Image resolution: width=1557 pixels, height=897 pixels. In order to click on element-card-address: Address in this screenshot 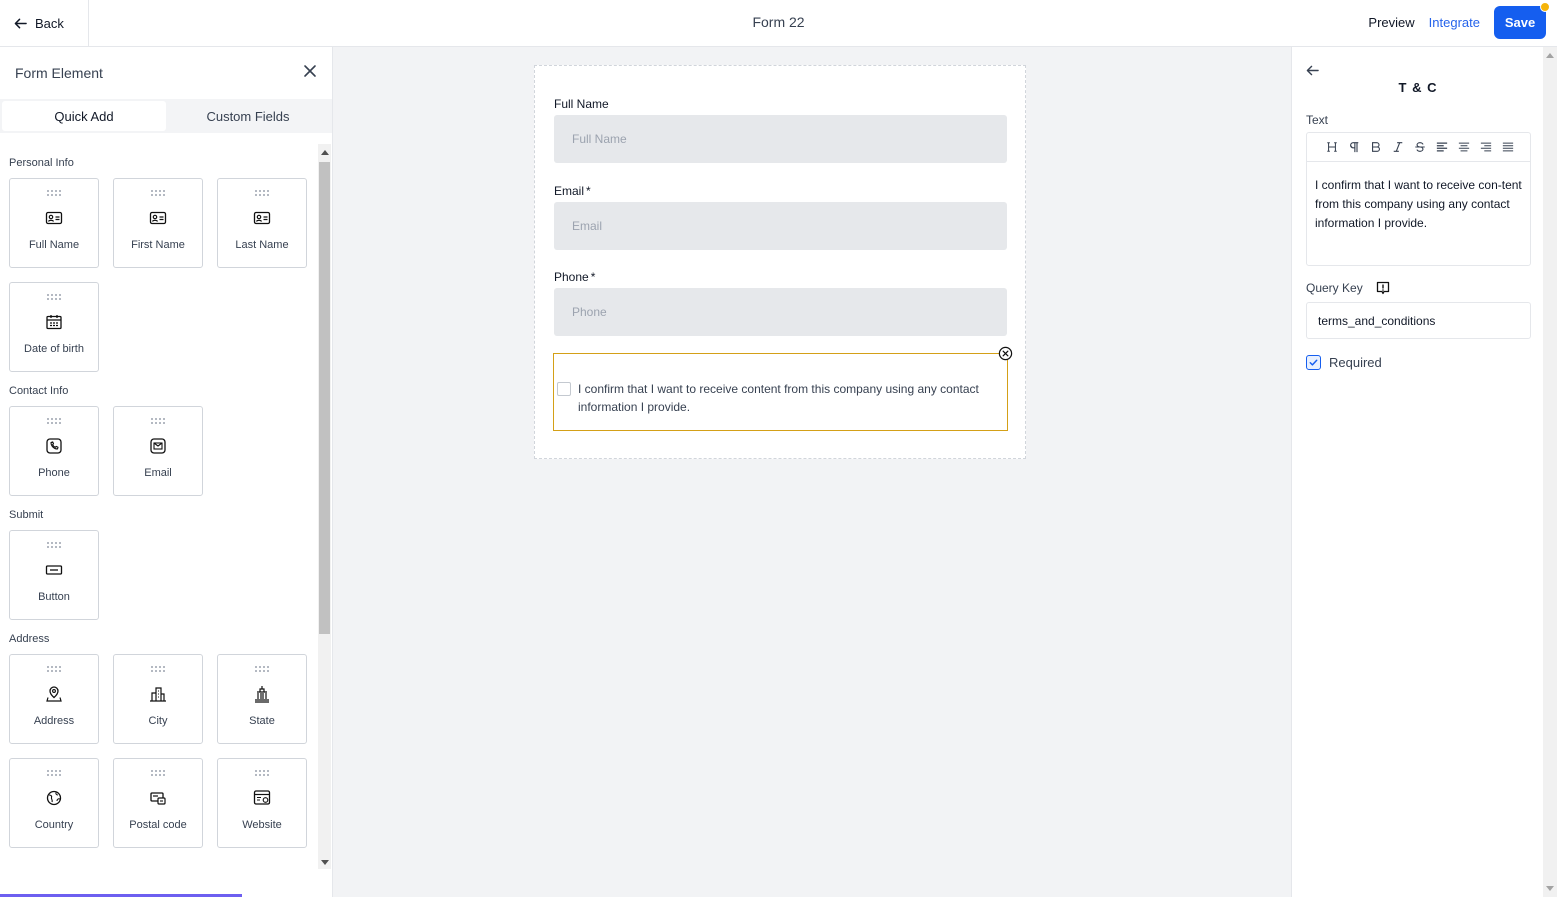, I will do `click(54, 699)`.